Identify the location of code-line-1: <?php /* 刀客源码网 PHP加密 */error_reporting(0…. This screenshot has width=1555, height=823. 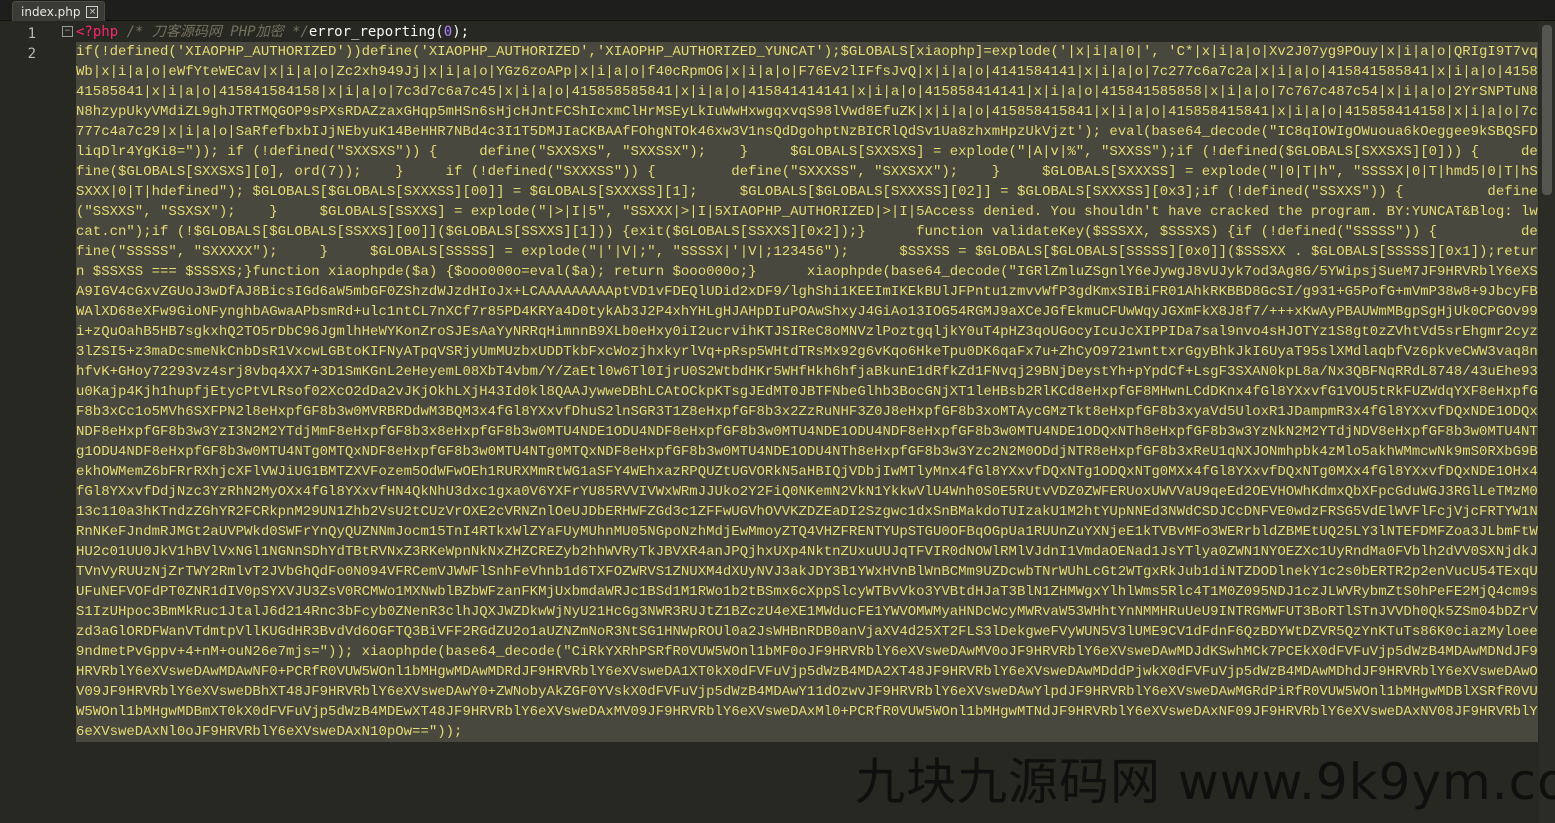
(807, 32).